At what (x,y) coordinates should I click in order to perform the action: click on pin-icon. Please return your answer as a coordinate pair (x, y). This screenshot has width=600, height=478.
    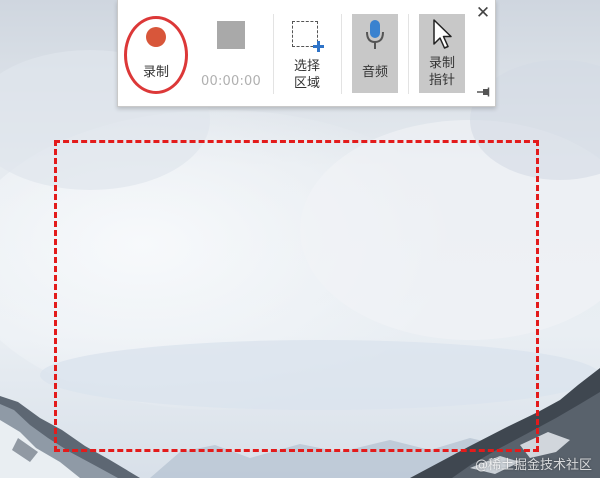
    Looking at the image, I should click on (484, 92).